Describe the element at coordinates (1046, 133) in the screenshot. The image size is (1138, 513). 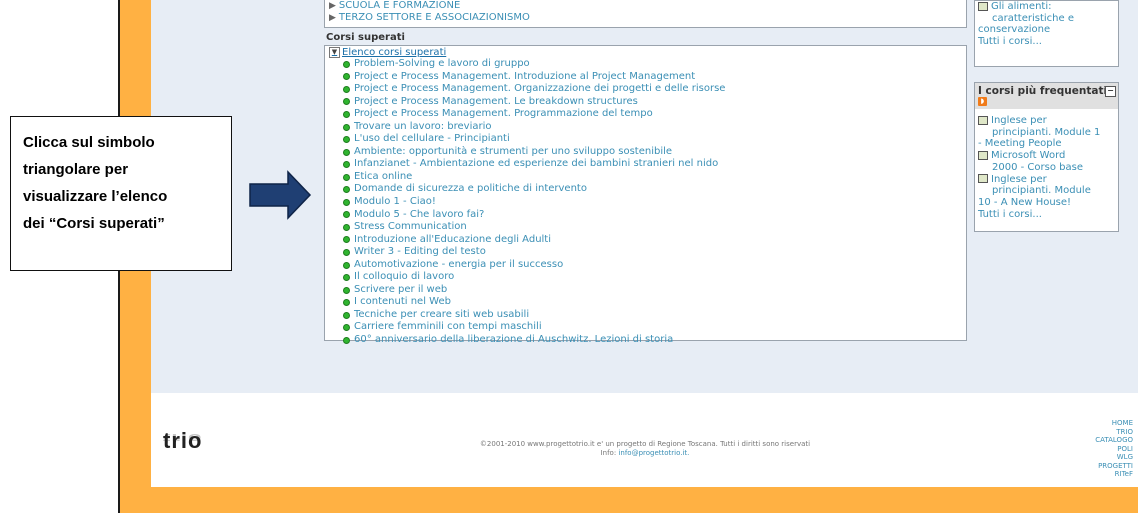
I see `frequent-course-line: principianti. Module 1` at that location.